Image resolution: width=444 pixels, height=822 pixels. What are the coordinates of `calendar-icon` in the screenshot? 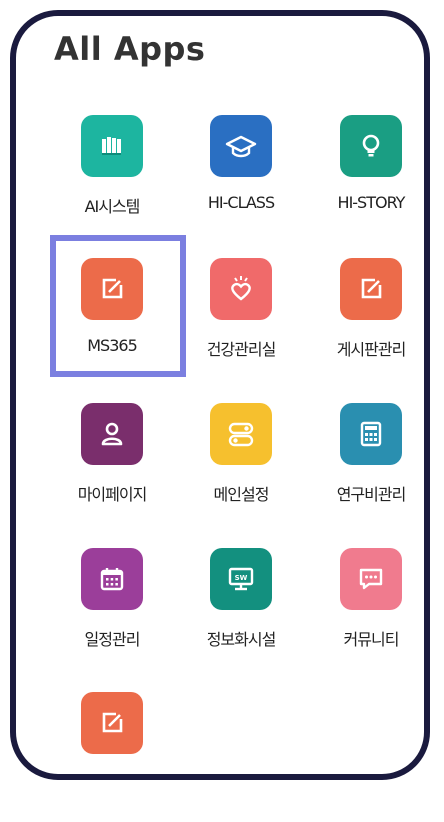 It's located at (112, 579).